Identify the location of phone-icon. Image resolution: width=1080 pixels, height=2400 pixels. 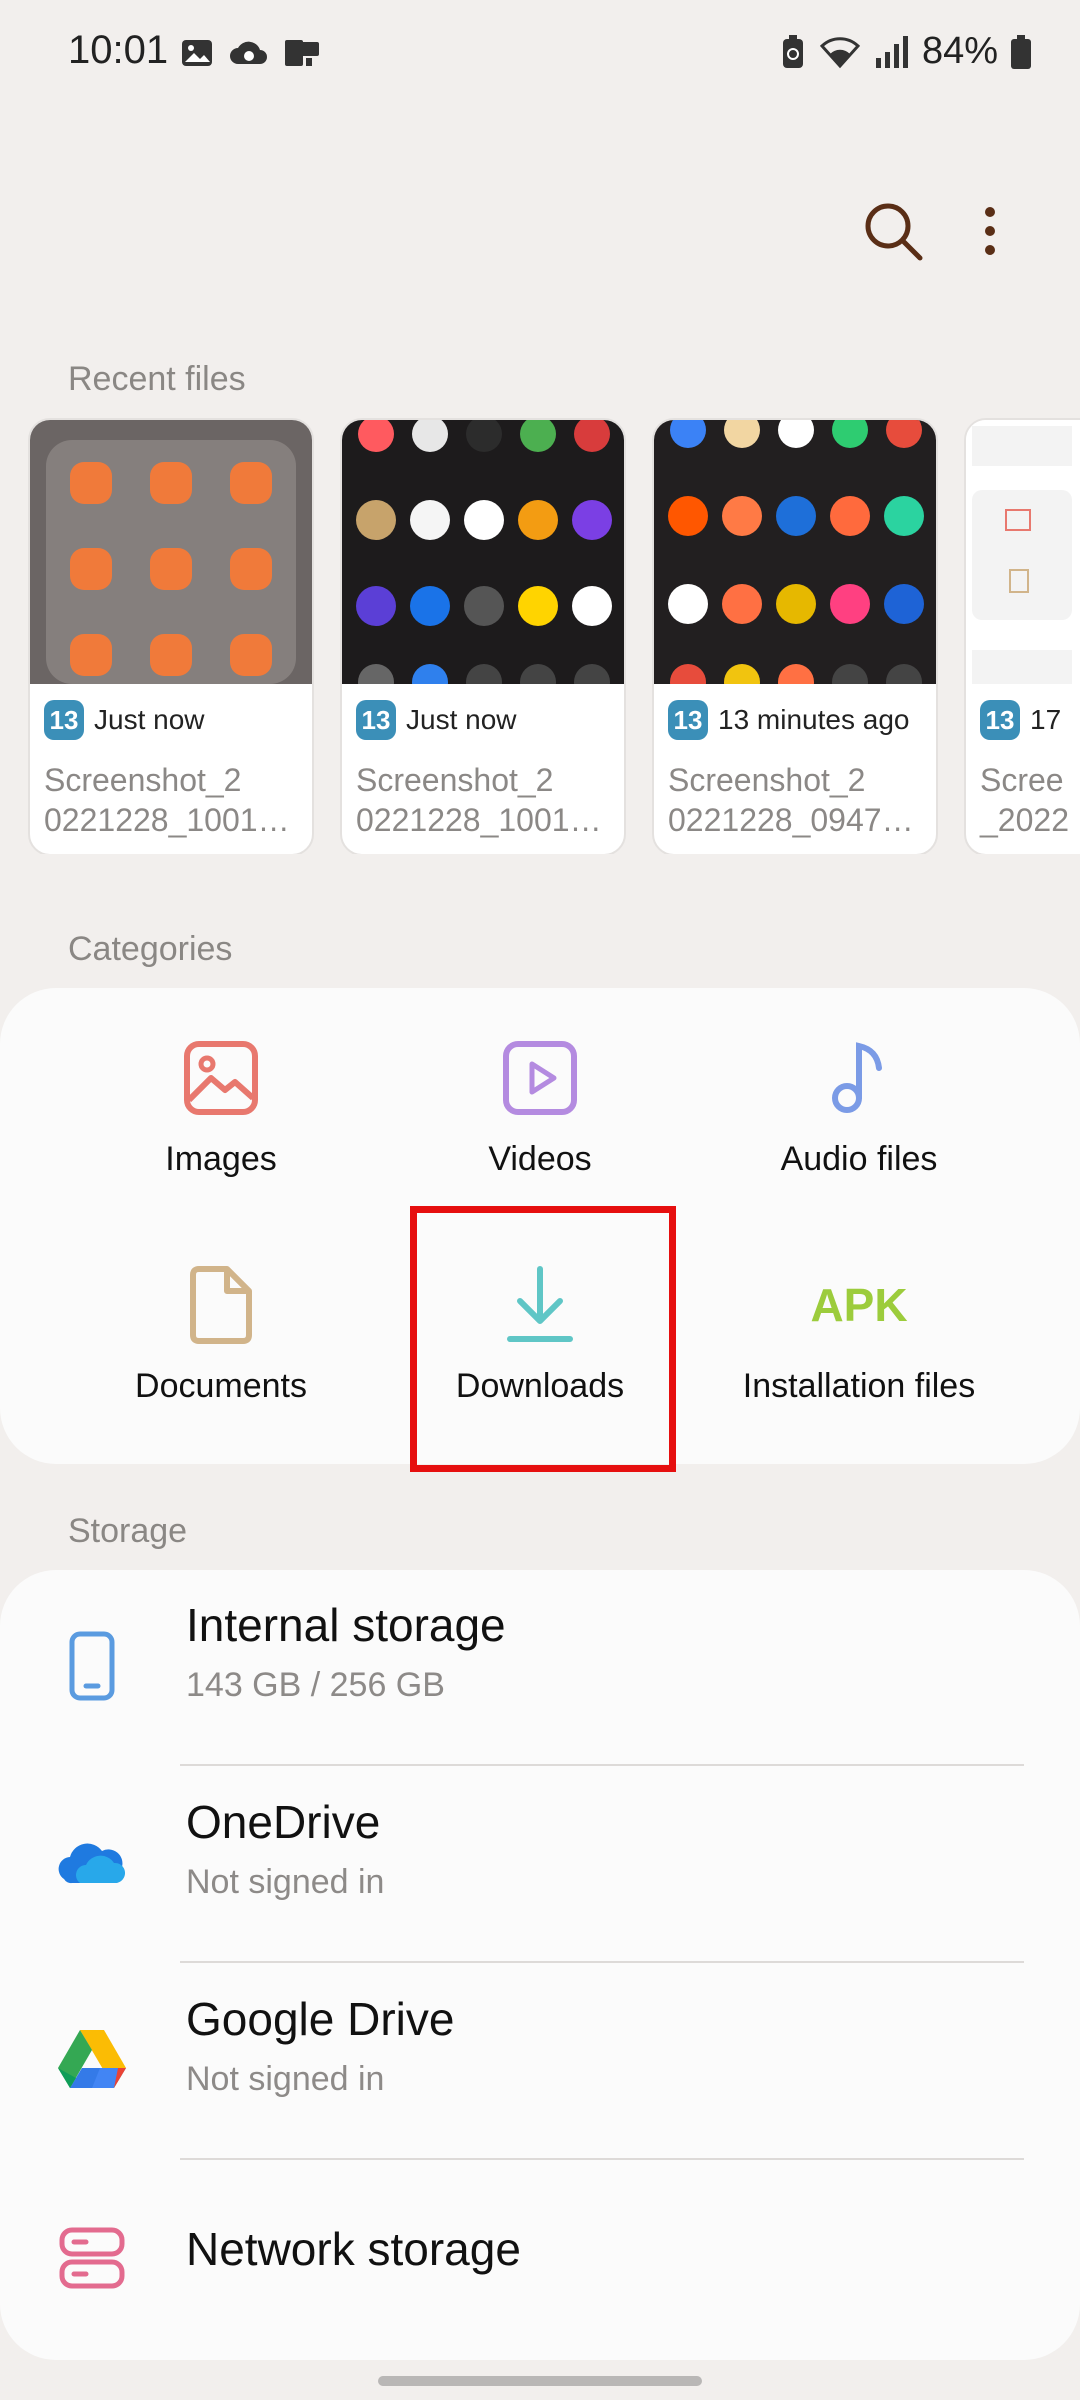
(92, 1666).